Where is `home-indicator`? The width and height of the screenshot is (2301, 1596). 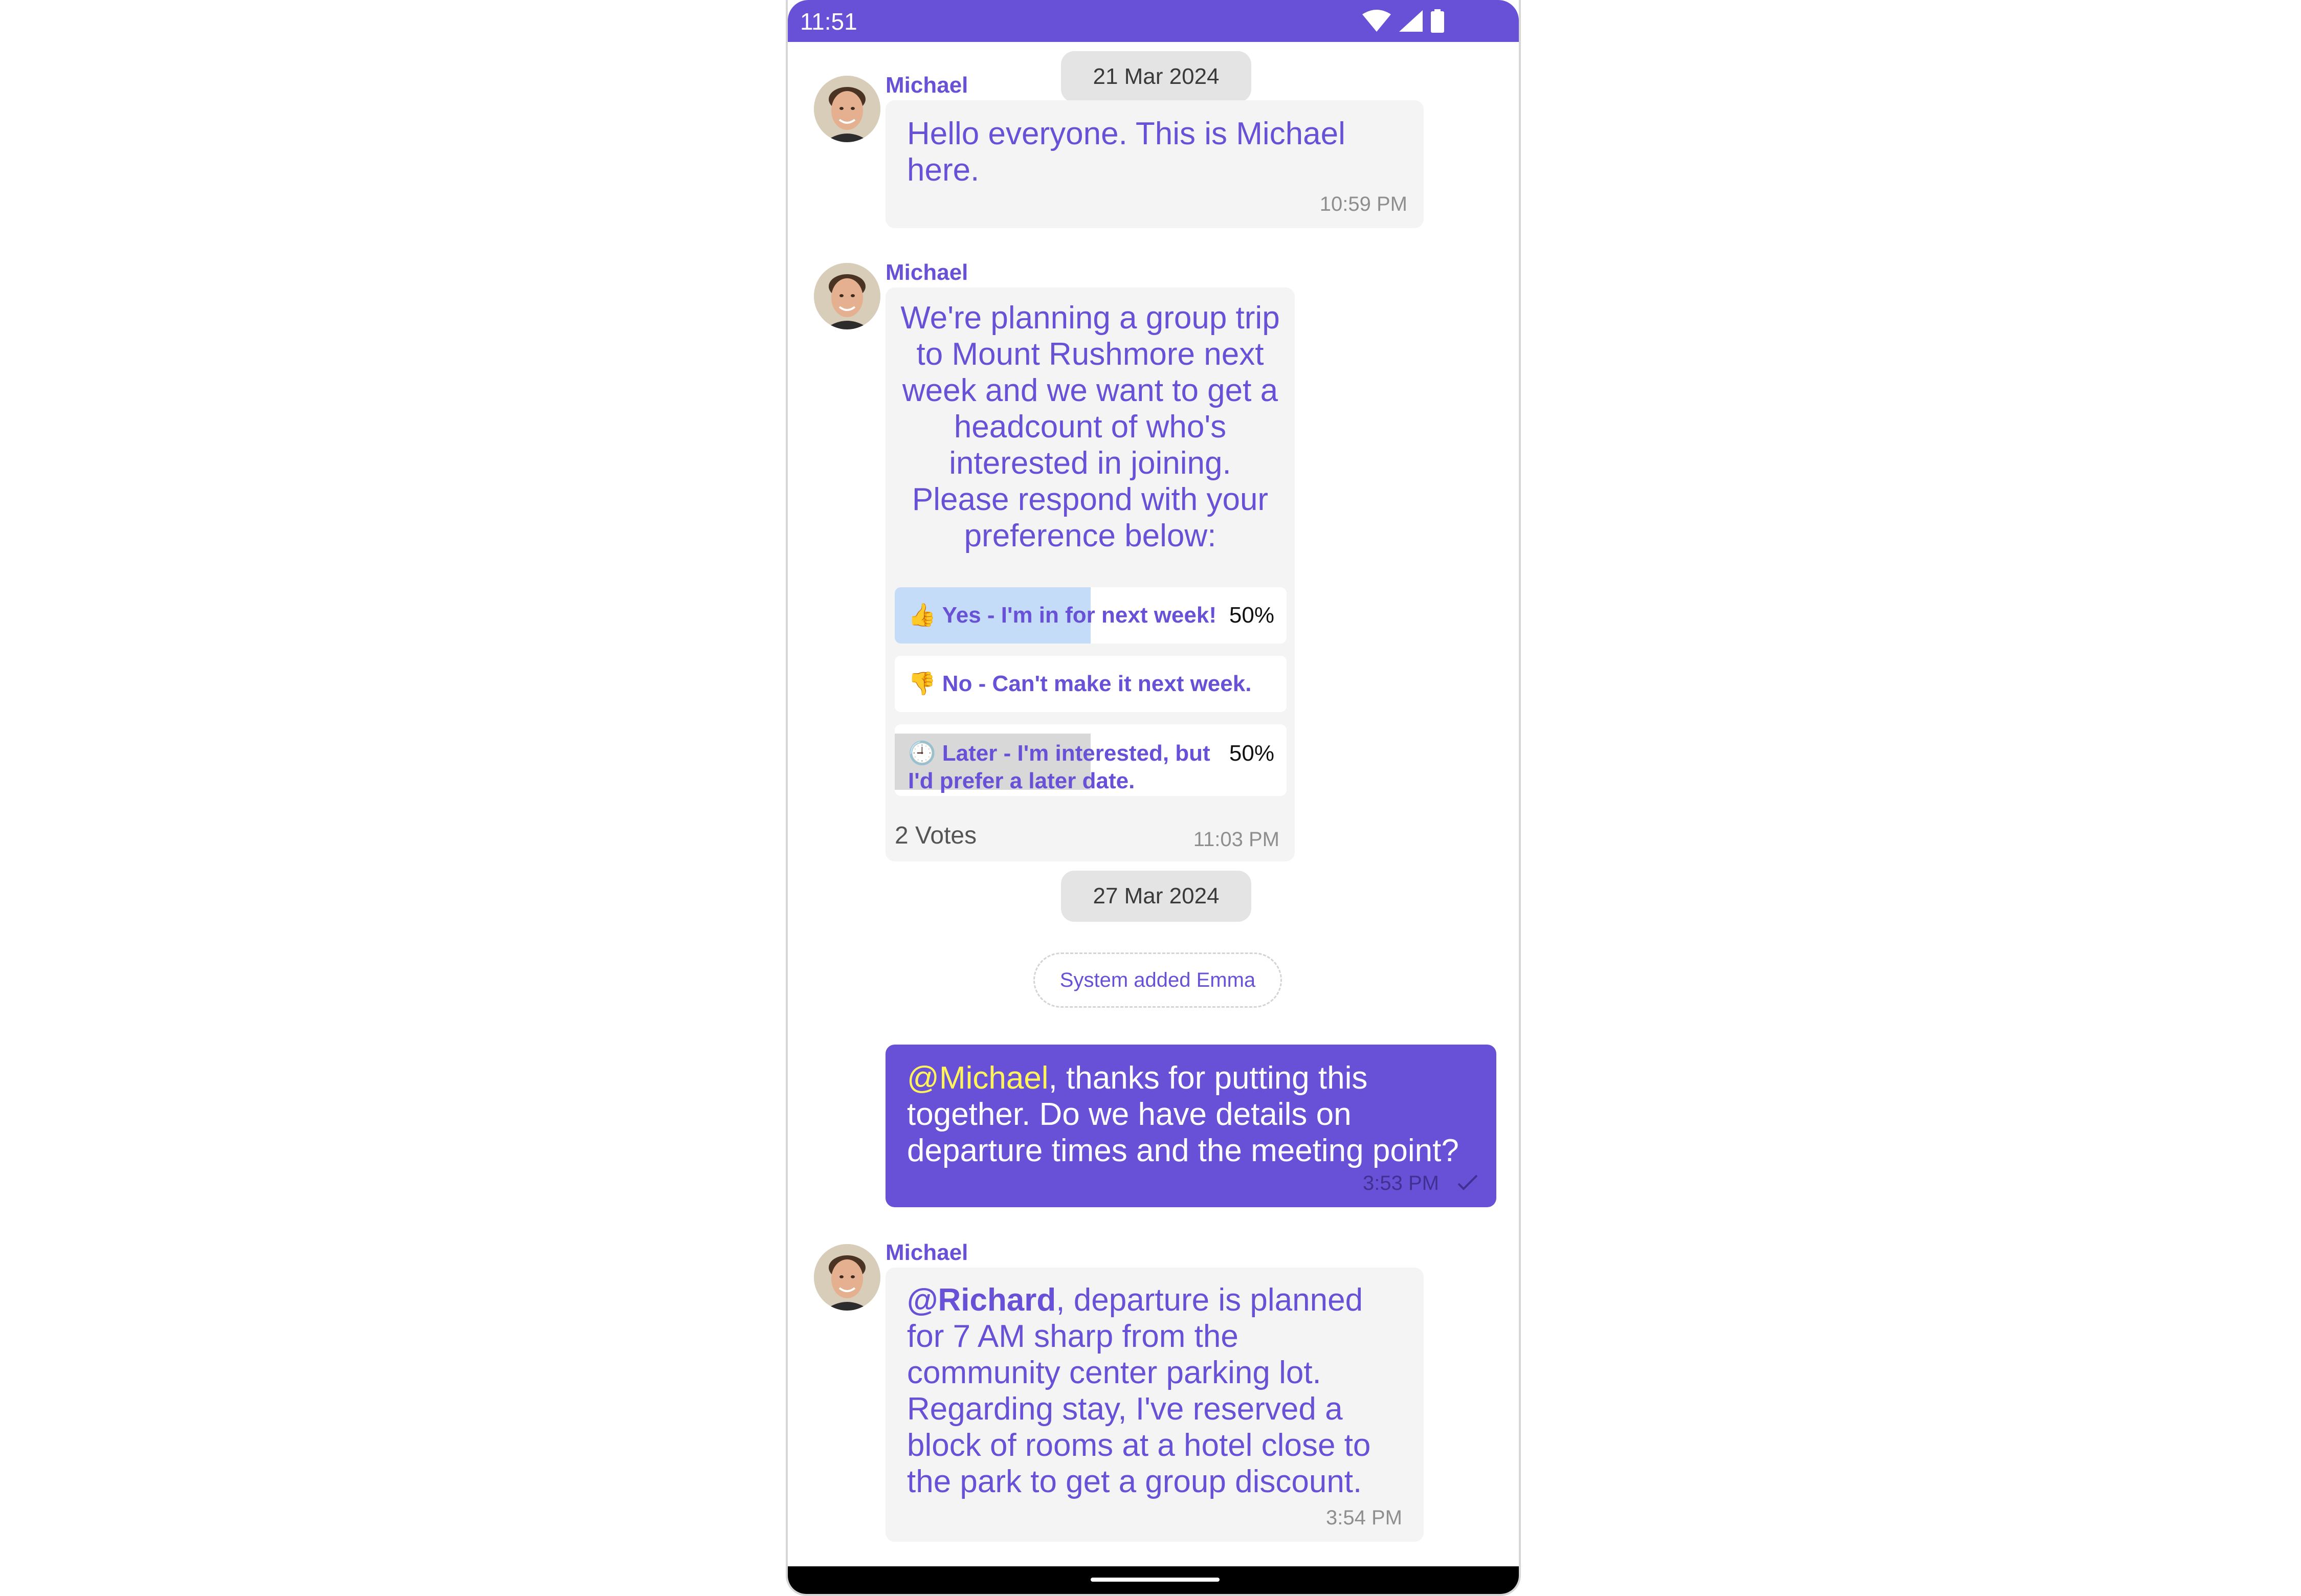
home-indicator is located at coordinates (1155, 1580).